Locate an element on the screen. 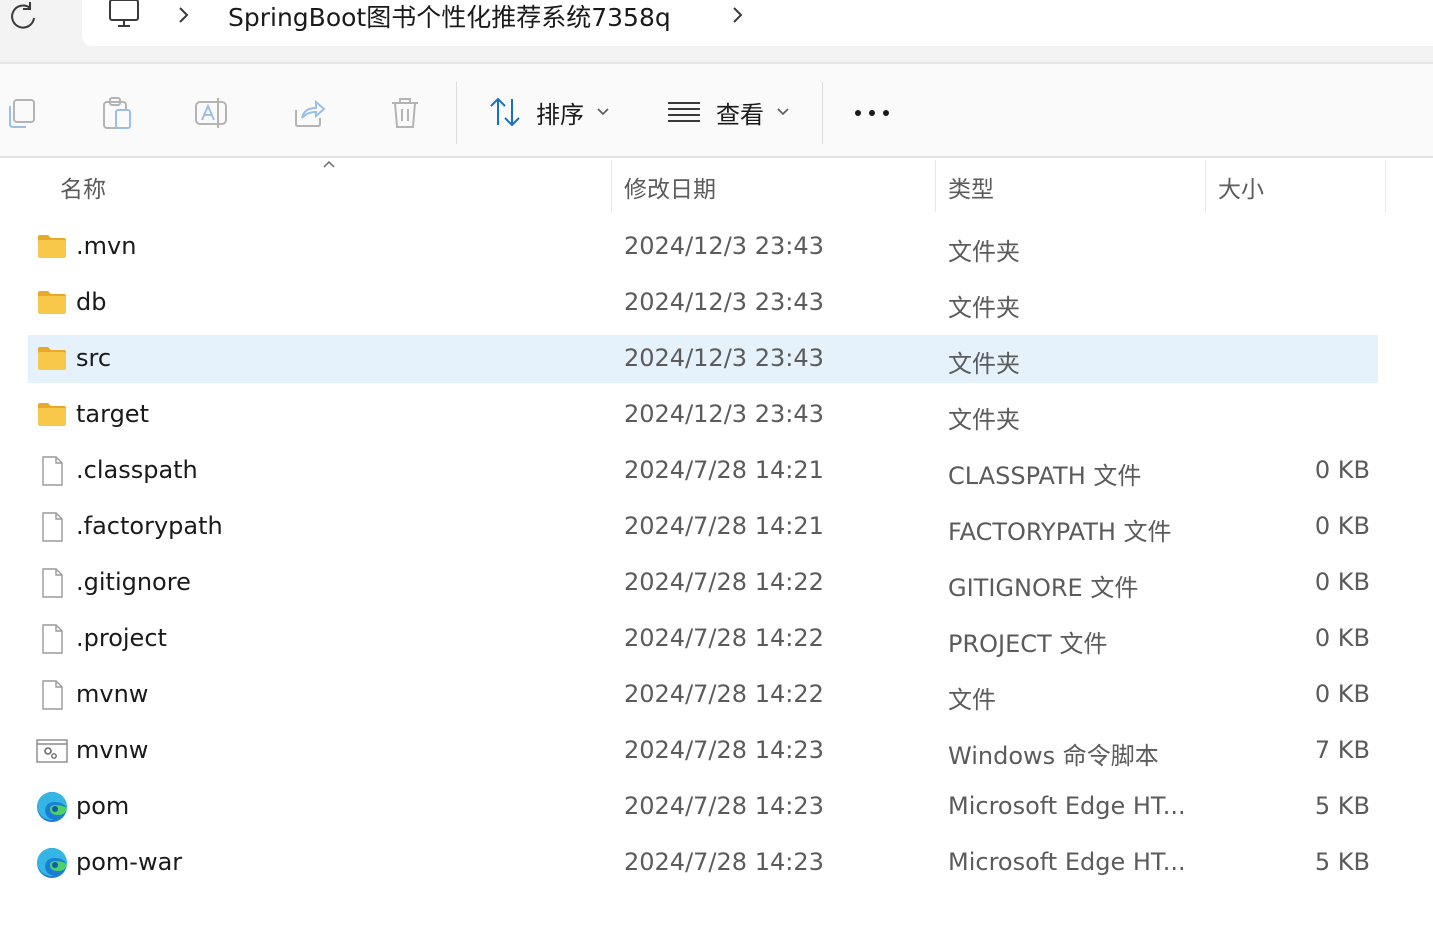  file-type: CLASSPATH 文件 is located at coordinates (1045, 476).